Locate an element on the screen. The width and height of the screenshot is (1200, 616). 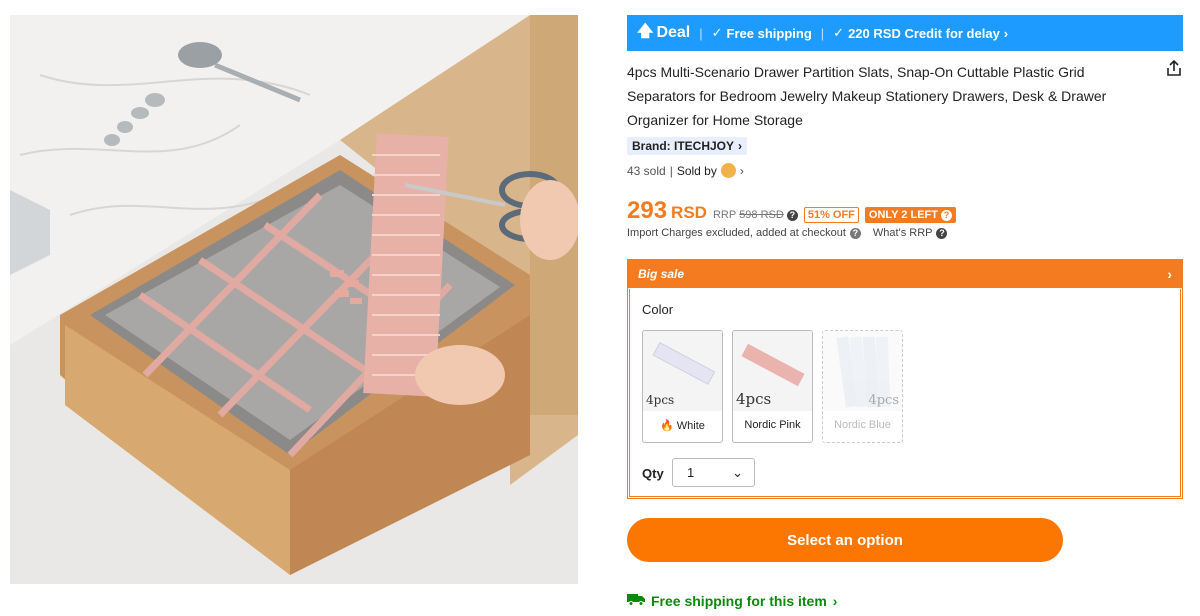
deal-badge: 🡅 Deal is located at coordinates (663, 33).